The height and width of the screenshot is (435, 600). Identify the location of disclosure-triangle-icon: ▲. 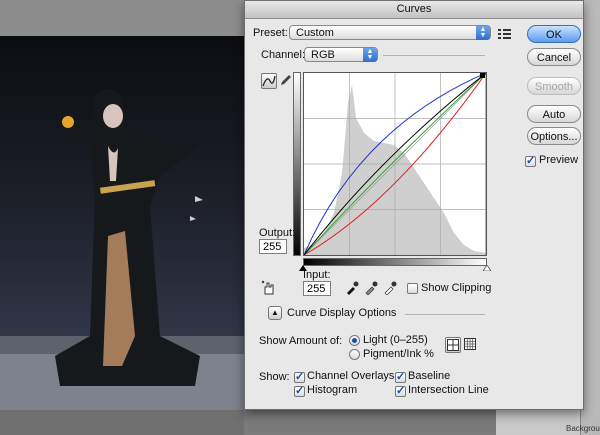
(275, 313).